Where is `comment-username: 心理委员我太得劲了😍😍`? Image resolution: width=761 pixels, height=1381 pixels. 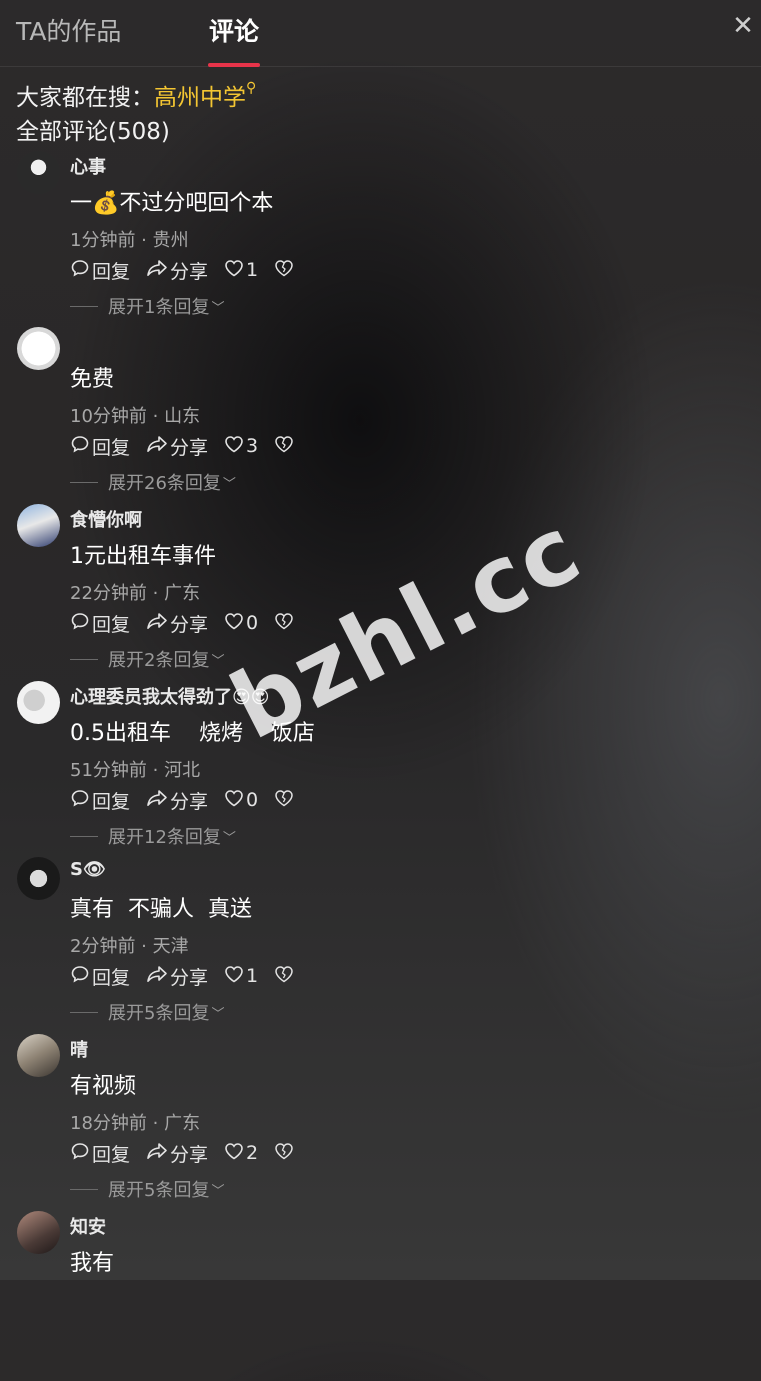
comment-username: 心理委员我太得劲了😍😍 is located at coordinates (170, 696).